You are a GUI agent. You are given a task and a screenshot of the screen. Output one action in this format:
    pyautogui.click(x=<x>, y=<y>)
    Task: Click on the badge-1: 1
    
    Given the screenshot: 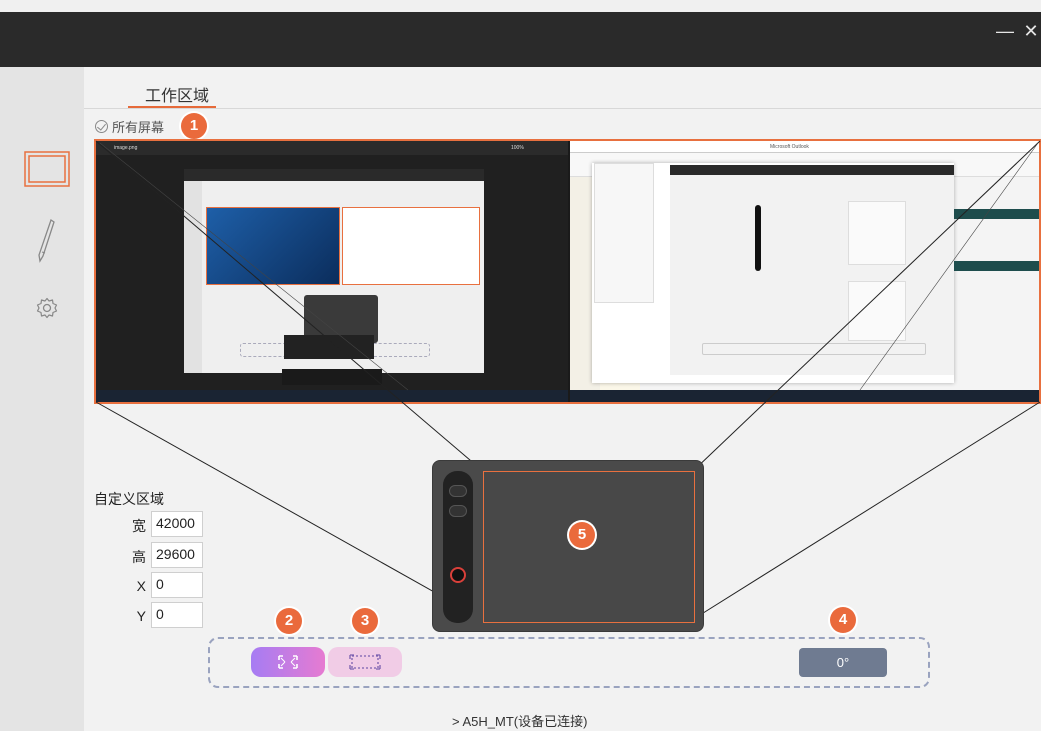 What is the action you would take?
    pyautogui.click(x=194, y=126)
    